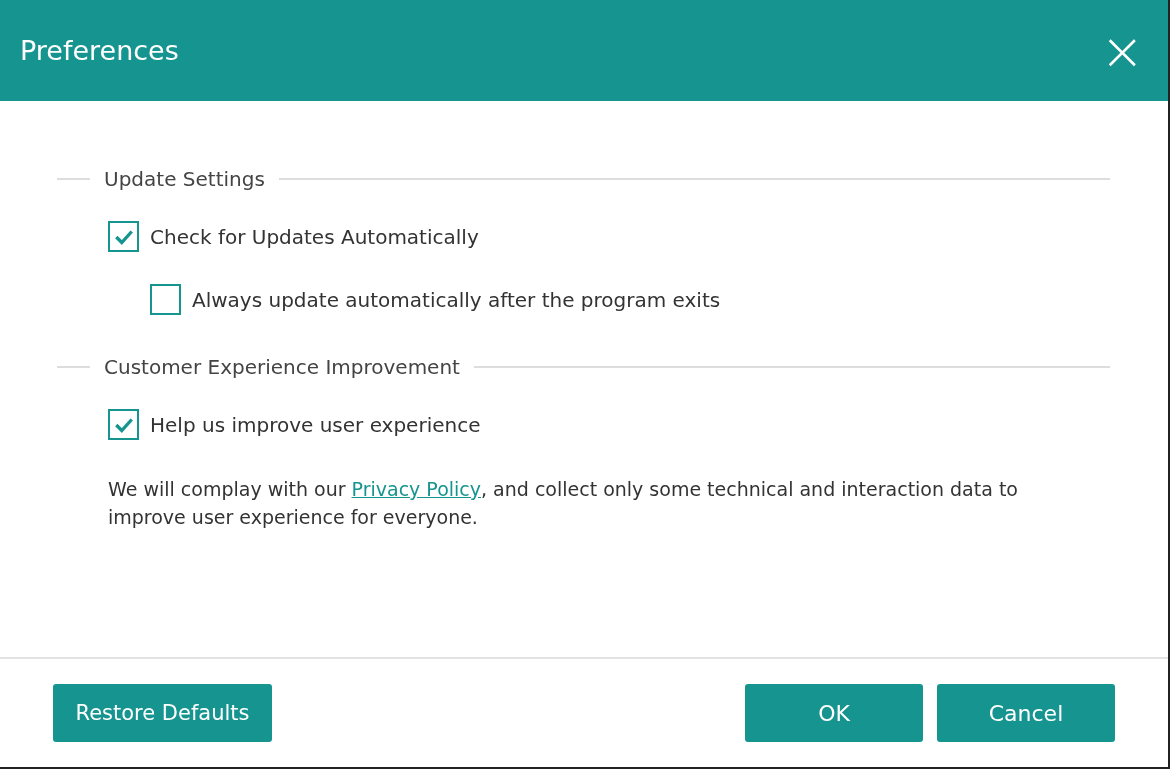 The image size is (1170, 769). I want to click on checkbox-label: Check for Updates Automatically, so click(314, 236).